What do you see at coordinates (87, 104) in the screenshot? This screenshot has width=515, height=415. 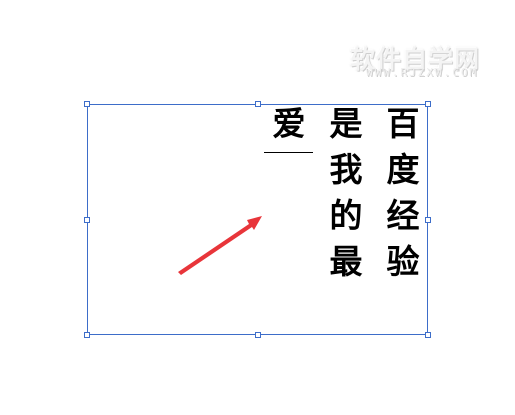 I see `resize-handle-top-left` at bounding box center [87, 104].